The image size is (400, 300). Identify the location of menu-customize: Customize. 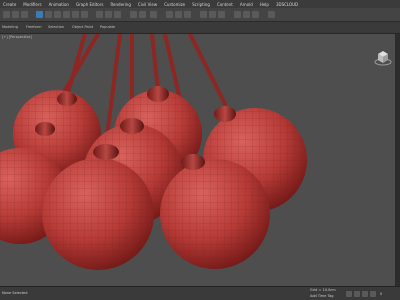
(174, 4).